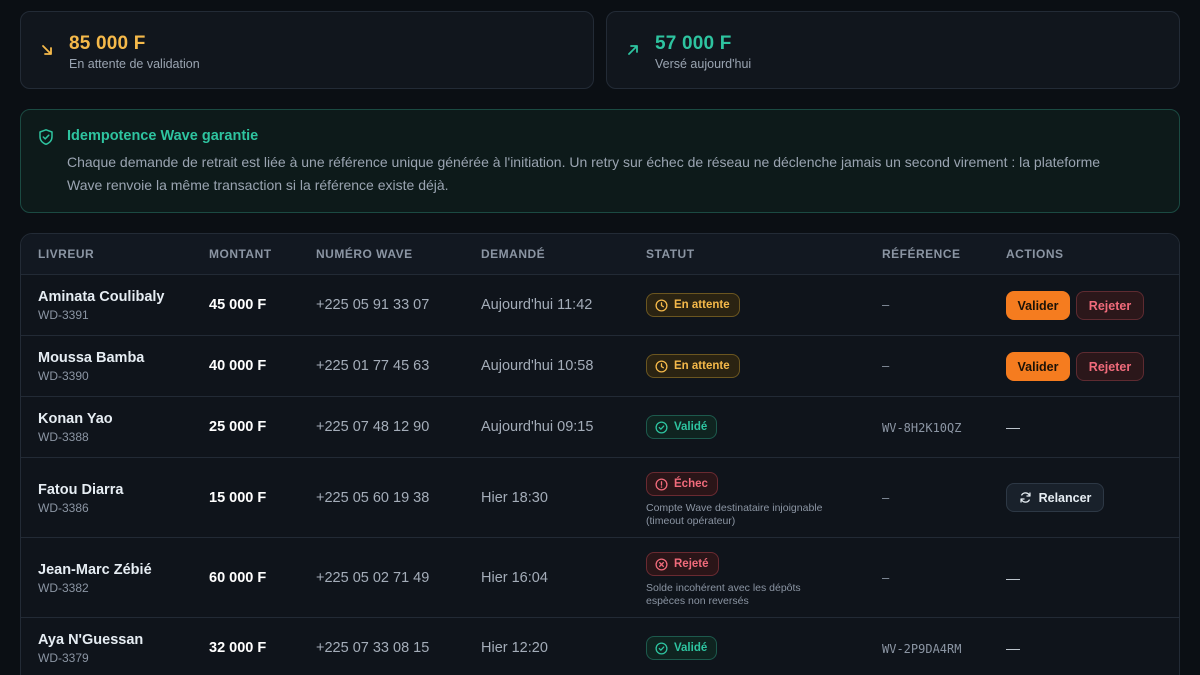 This screenshot has height=675, width=1200. What do you see at coordinates (373, 427) in the screenshot?
I see `wave-number: +225 07 48 12 90` at bounding box center [373, 427].